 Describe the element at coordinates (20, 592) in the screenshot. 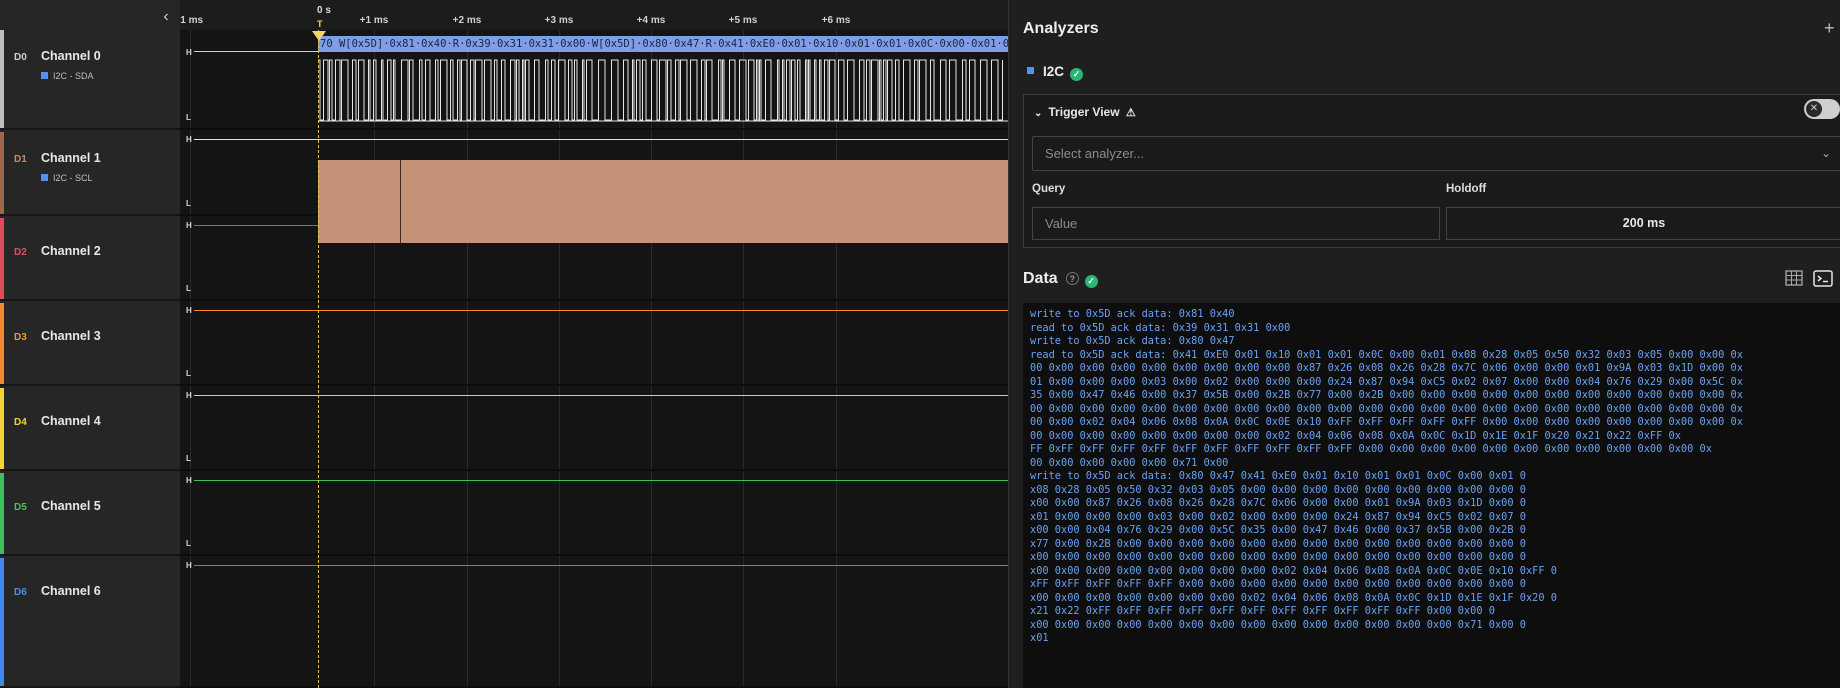

I see `channel-digital-index: D6` at that location.